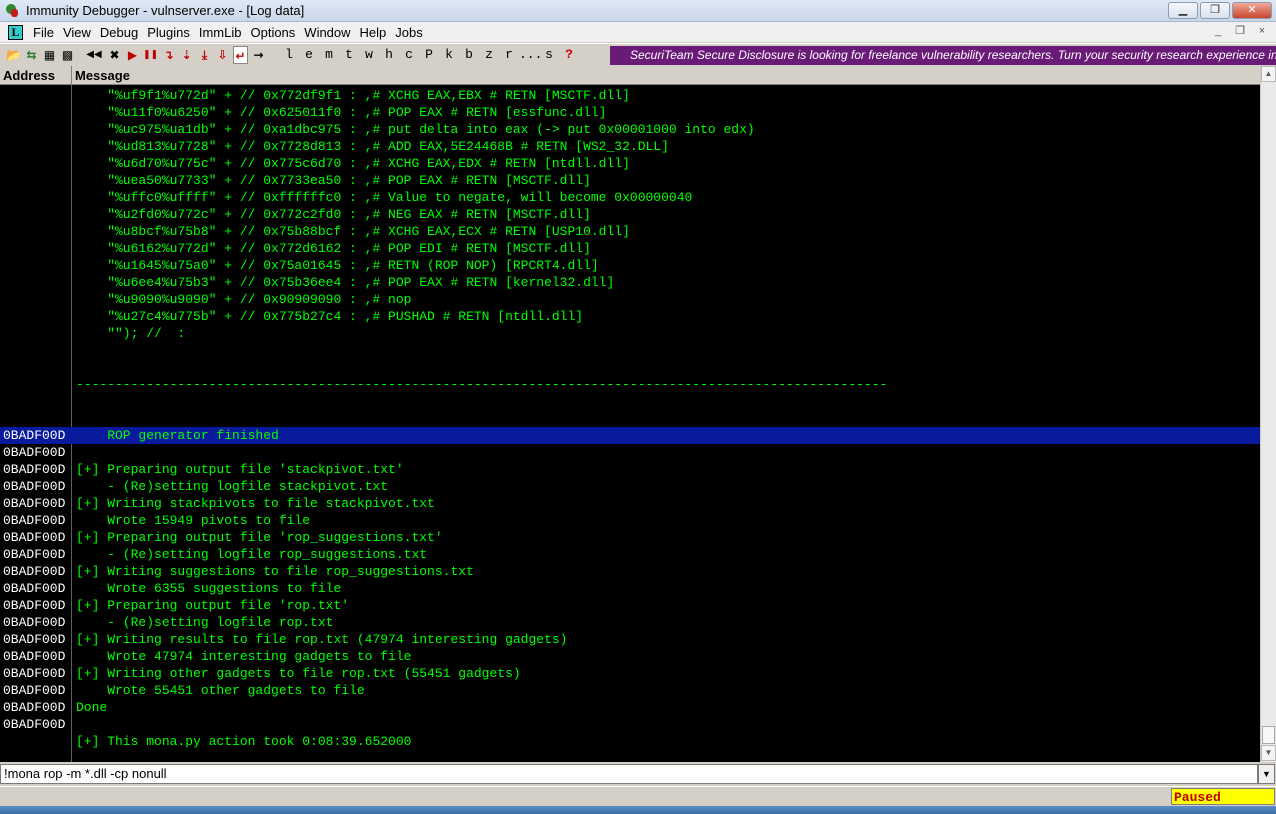 This screenshot has width=1276, height=814. I want to click on menu-options: Options, so click(275, 32).